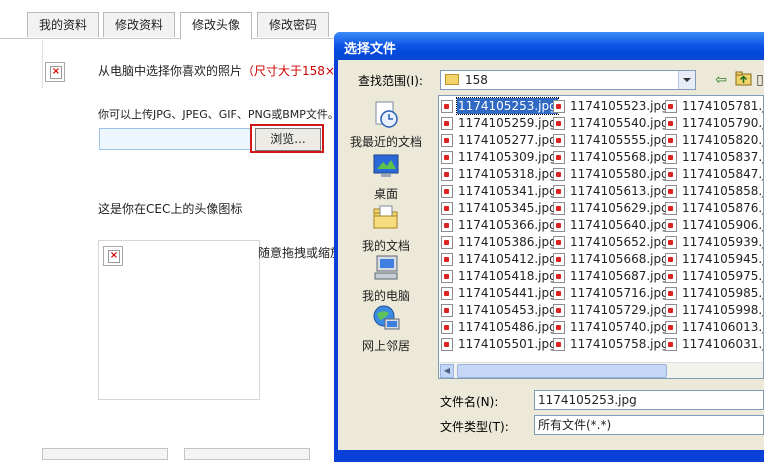 The image size is (764, 462). Describe the element at coordinates (386, 318) in the screenshot. I see `network-places-icon` at that location.